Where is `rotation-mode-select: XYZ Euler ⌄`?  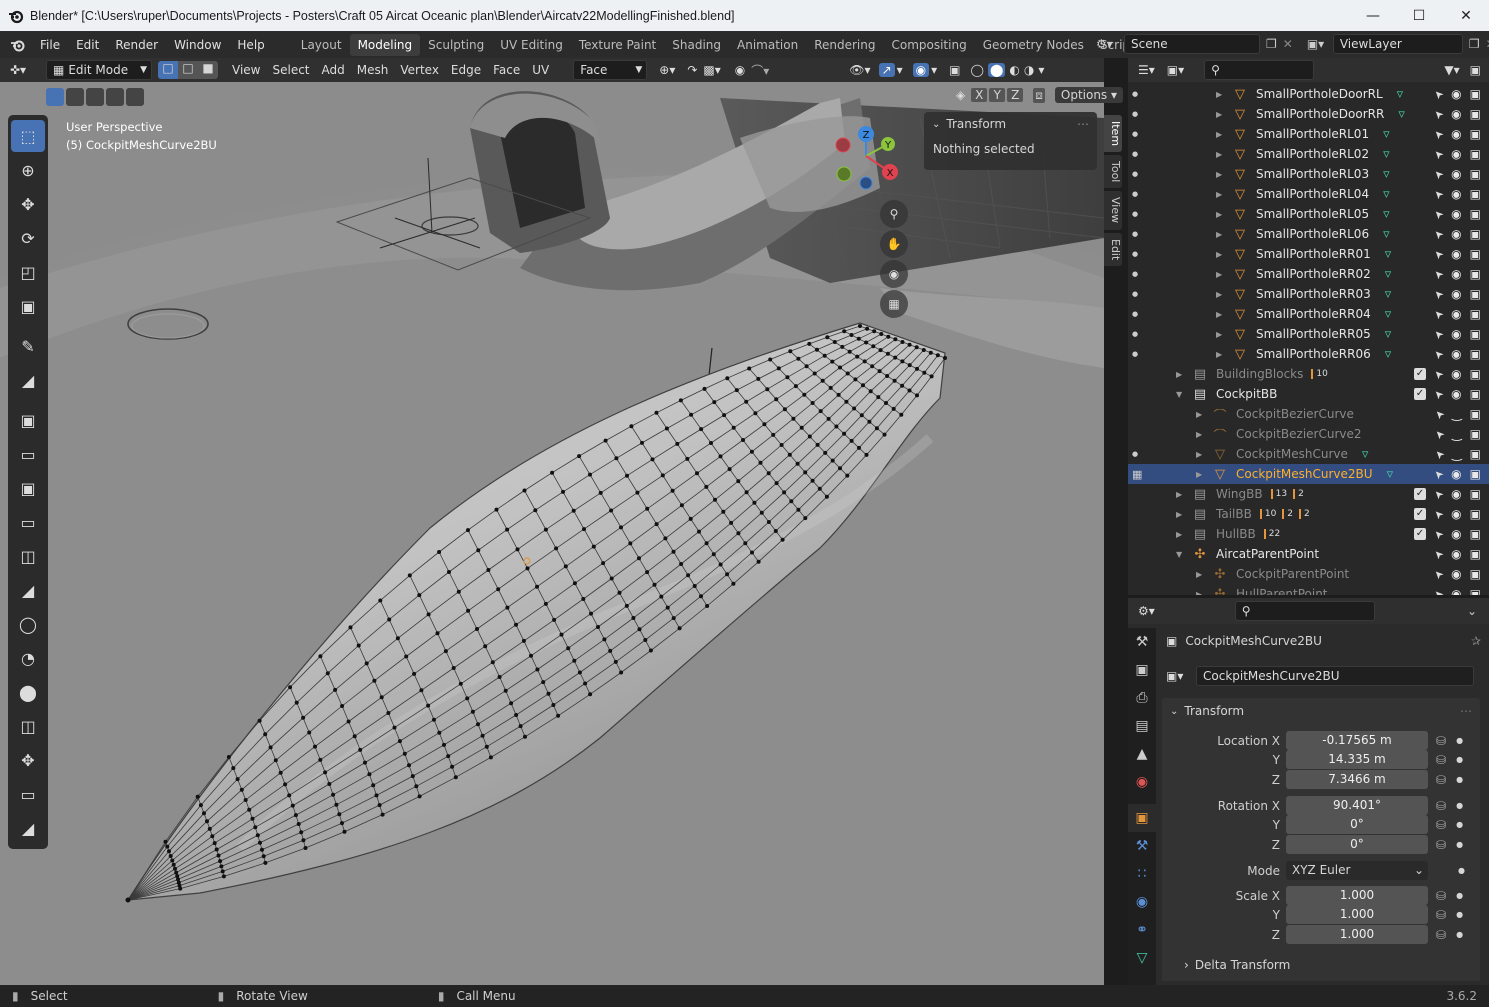 rotation-mode-select: XYZ Euler ⌄ is located at coordinates (1357, 870).